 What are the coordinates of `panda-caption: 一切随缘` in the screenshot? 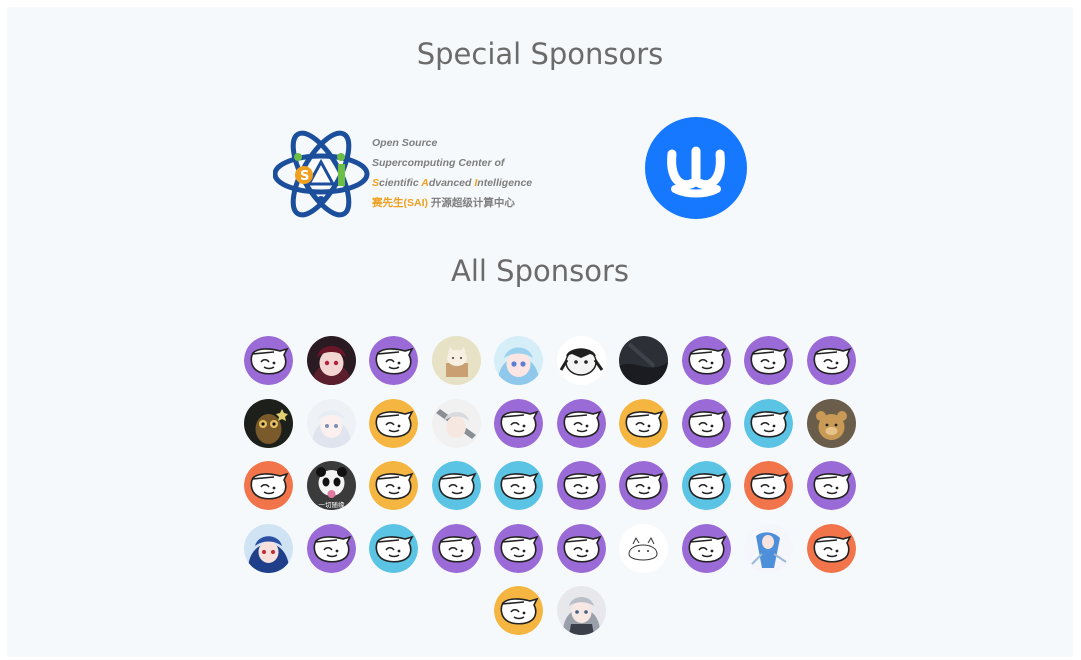 It's located at (331, 504).